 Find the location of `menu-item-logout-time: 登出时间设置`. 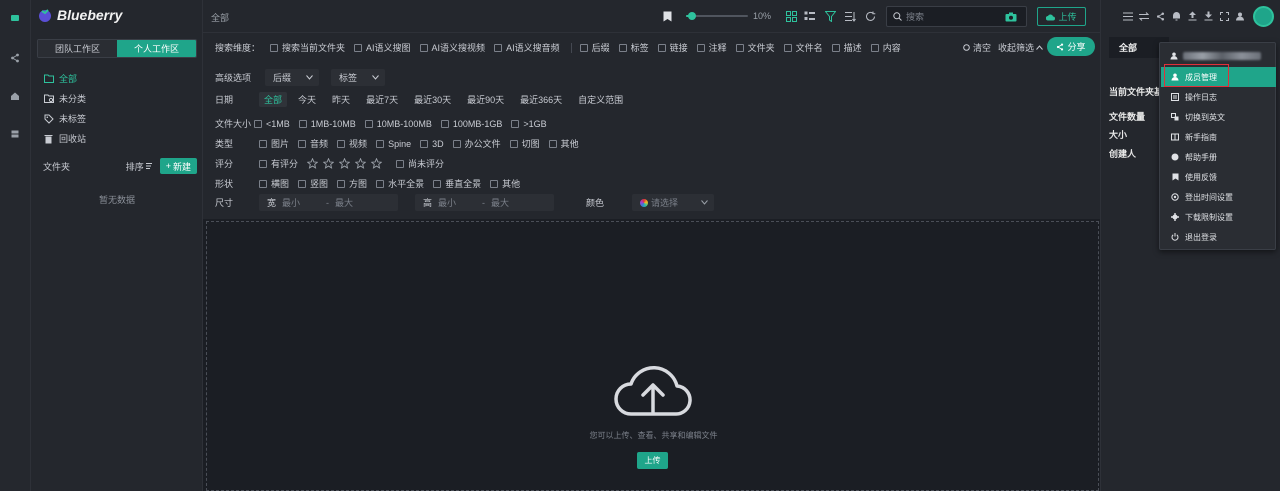

menu-item-logout-time: 登出时间设置 is located at coordinates (1218, 197).